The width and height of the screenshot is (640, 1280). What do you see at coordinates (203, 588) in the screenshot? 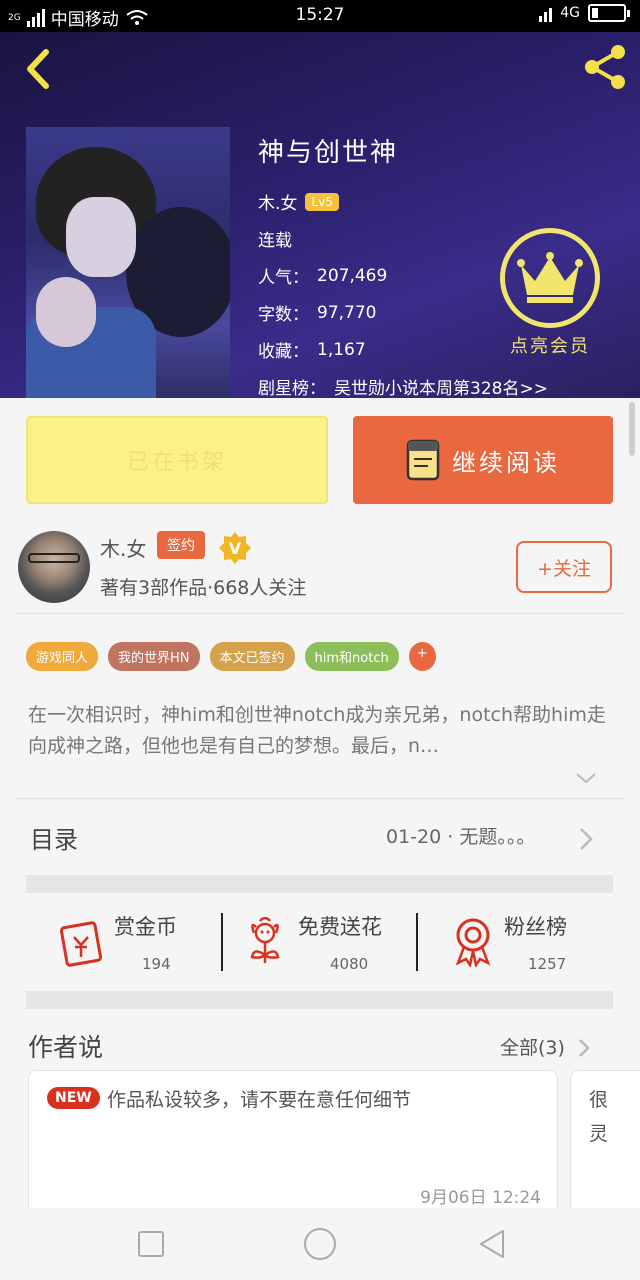
I see `author-subtitle: 著有3部作品·668人关注` at bounding box center [203, 588].